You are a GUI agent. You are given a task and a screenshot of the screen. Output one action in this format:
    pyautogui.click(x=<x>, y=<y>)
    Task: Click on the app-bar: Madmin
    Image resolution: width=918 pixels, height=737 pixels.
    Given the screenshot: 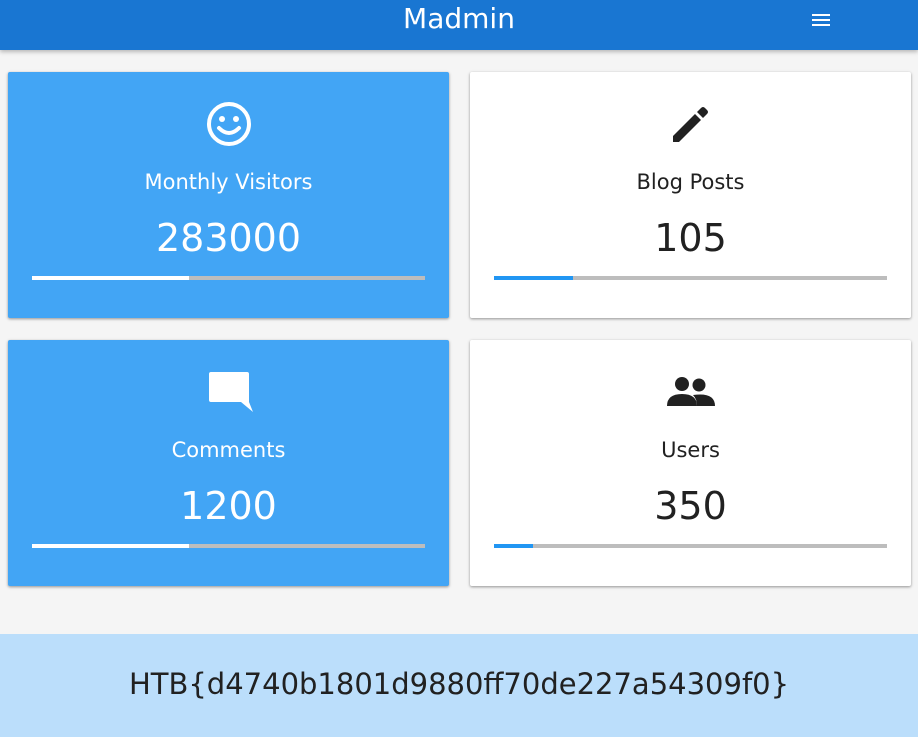 What is the action you would take?
    pyautogui.click(x=459, y=25)
    